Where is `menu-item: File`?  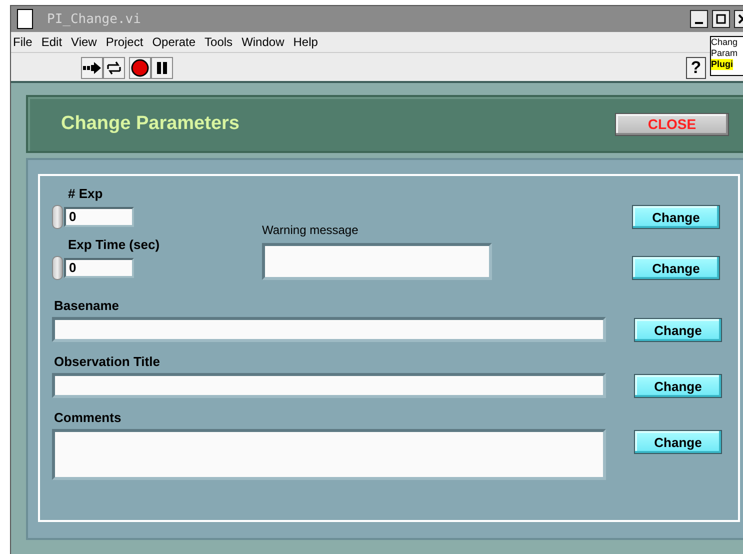 menu-item: File is located at coordinates (24, 42).